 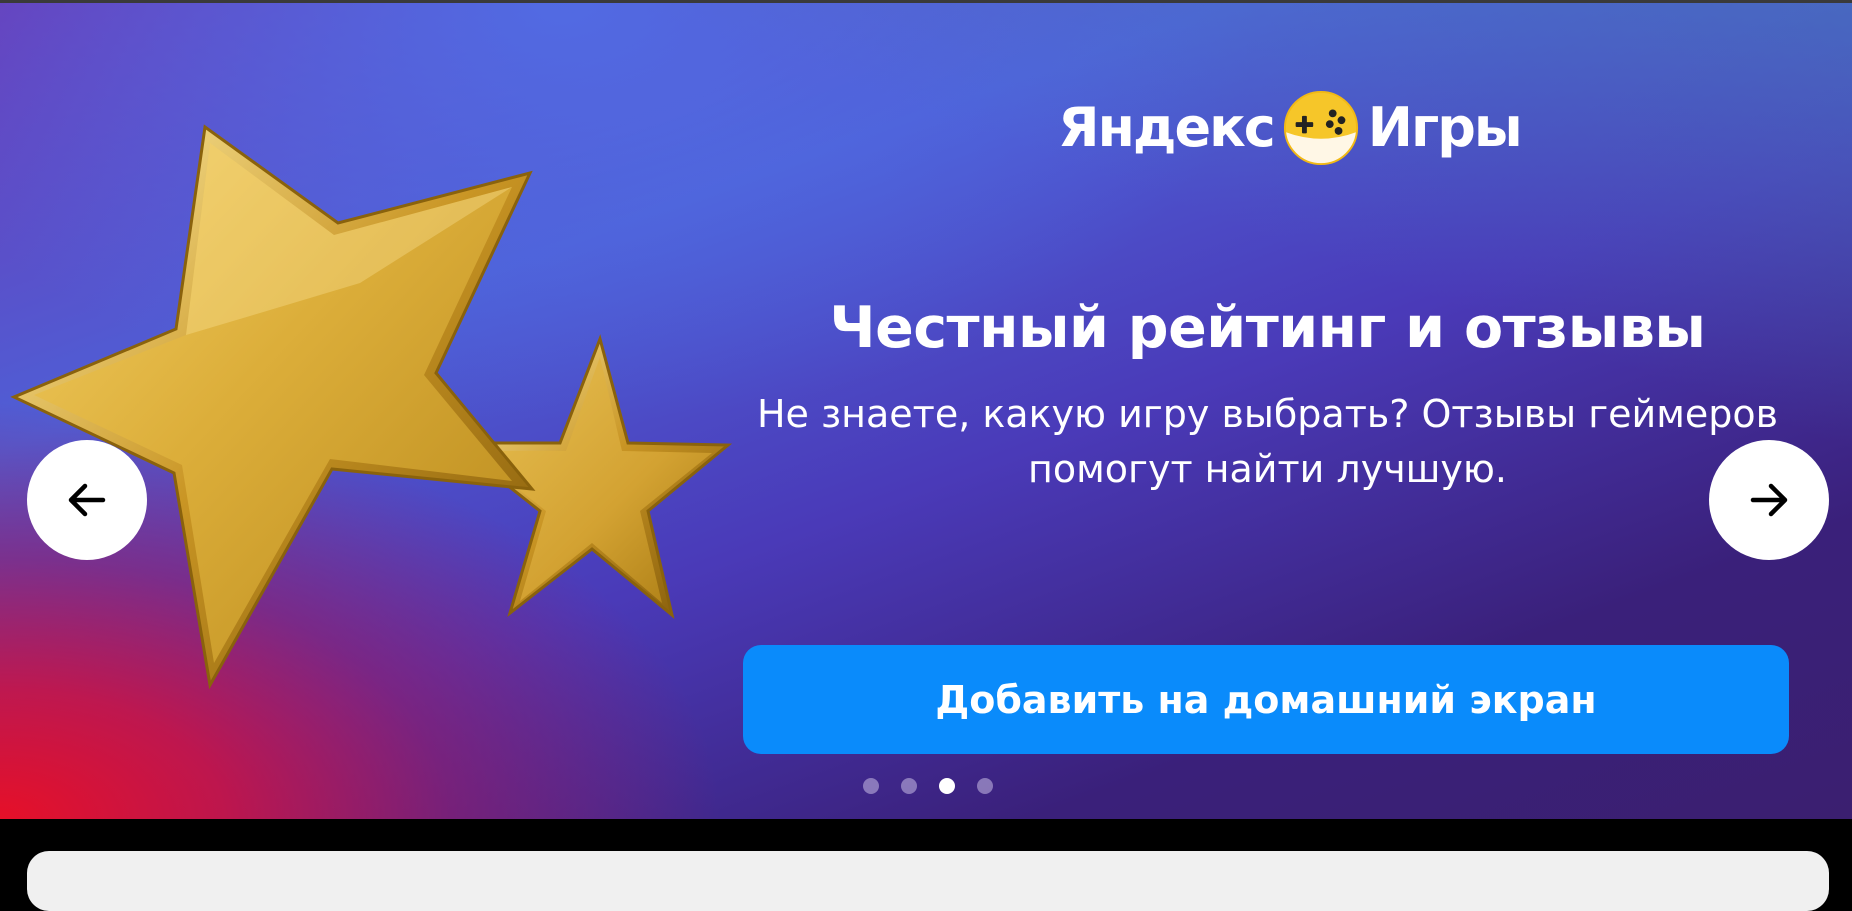 What do you see at coordinates (928, 881) in the screenshot?
I see `content-card-top-edge` at bounding box center [928, 881].